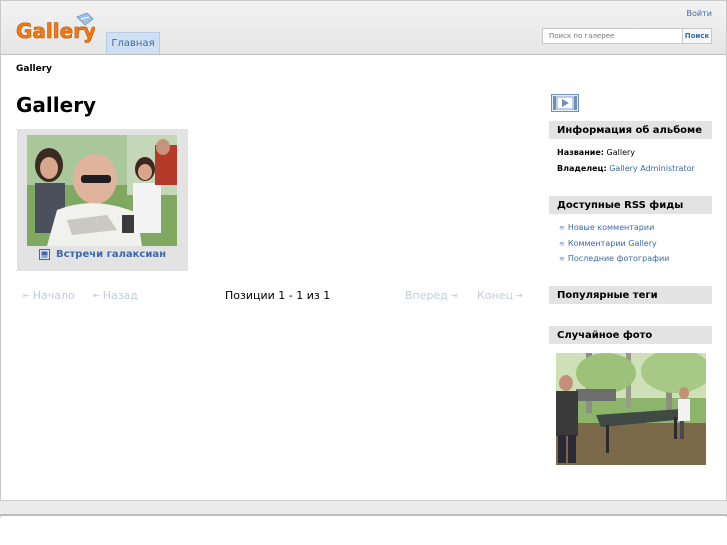  I want to click on rss-heading: Доступные RSS фиды, so click(630, 205).